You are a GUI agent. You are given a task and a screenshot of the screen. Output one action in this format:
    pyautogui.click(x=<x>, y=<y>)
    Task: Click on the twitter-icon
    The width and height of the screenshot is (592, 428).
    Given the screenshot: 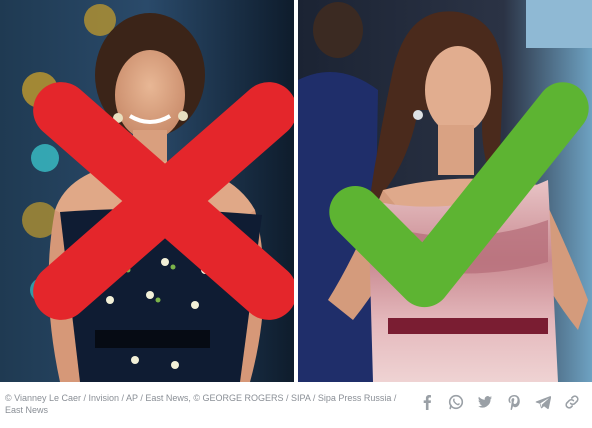 What is the action you would take?
    pyautogui.click(x=485, y=402)
    